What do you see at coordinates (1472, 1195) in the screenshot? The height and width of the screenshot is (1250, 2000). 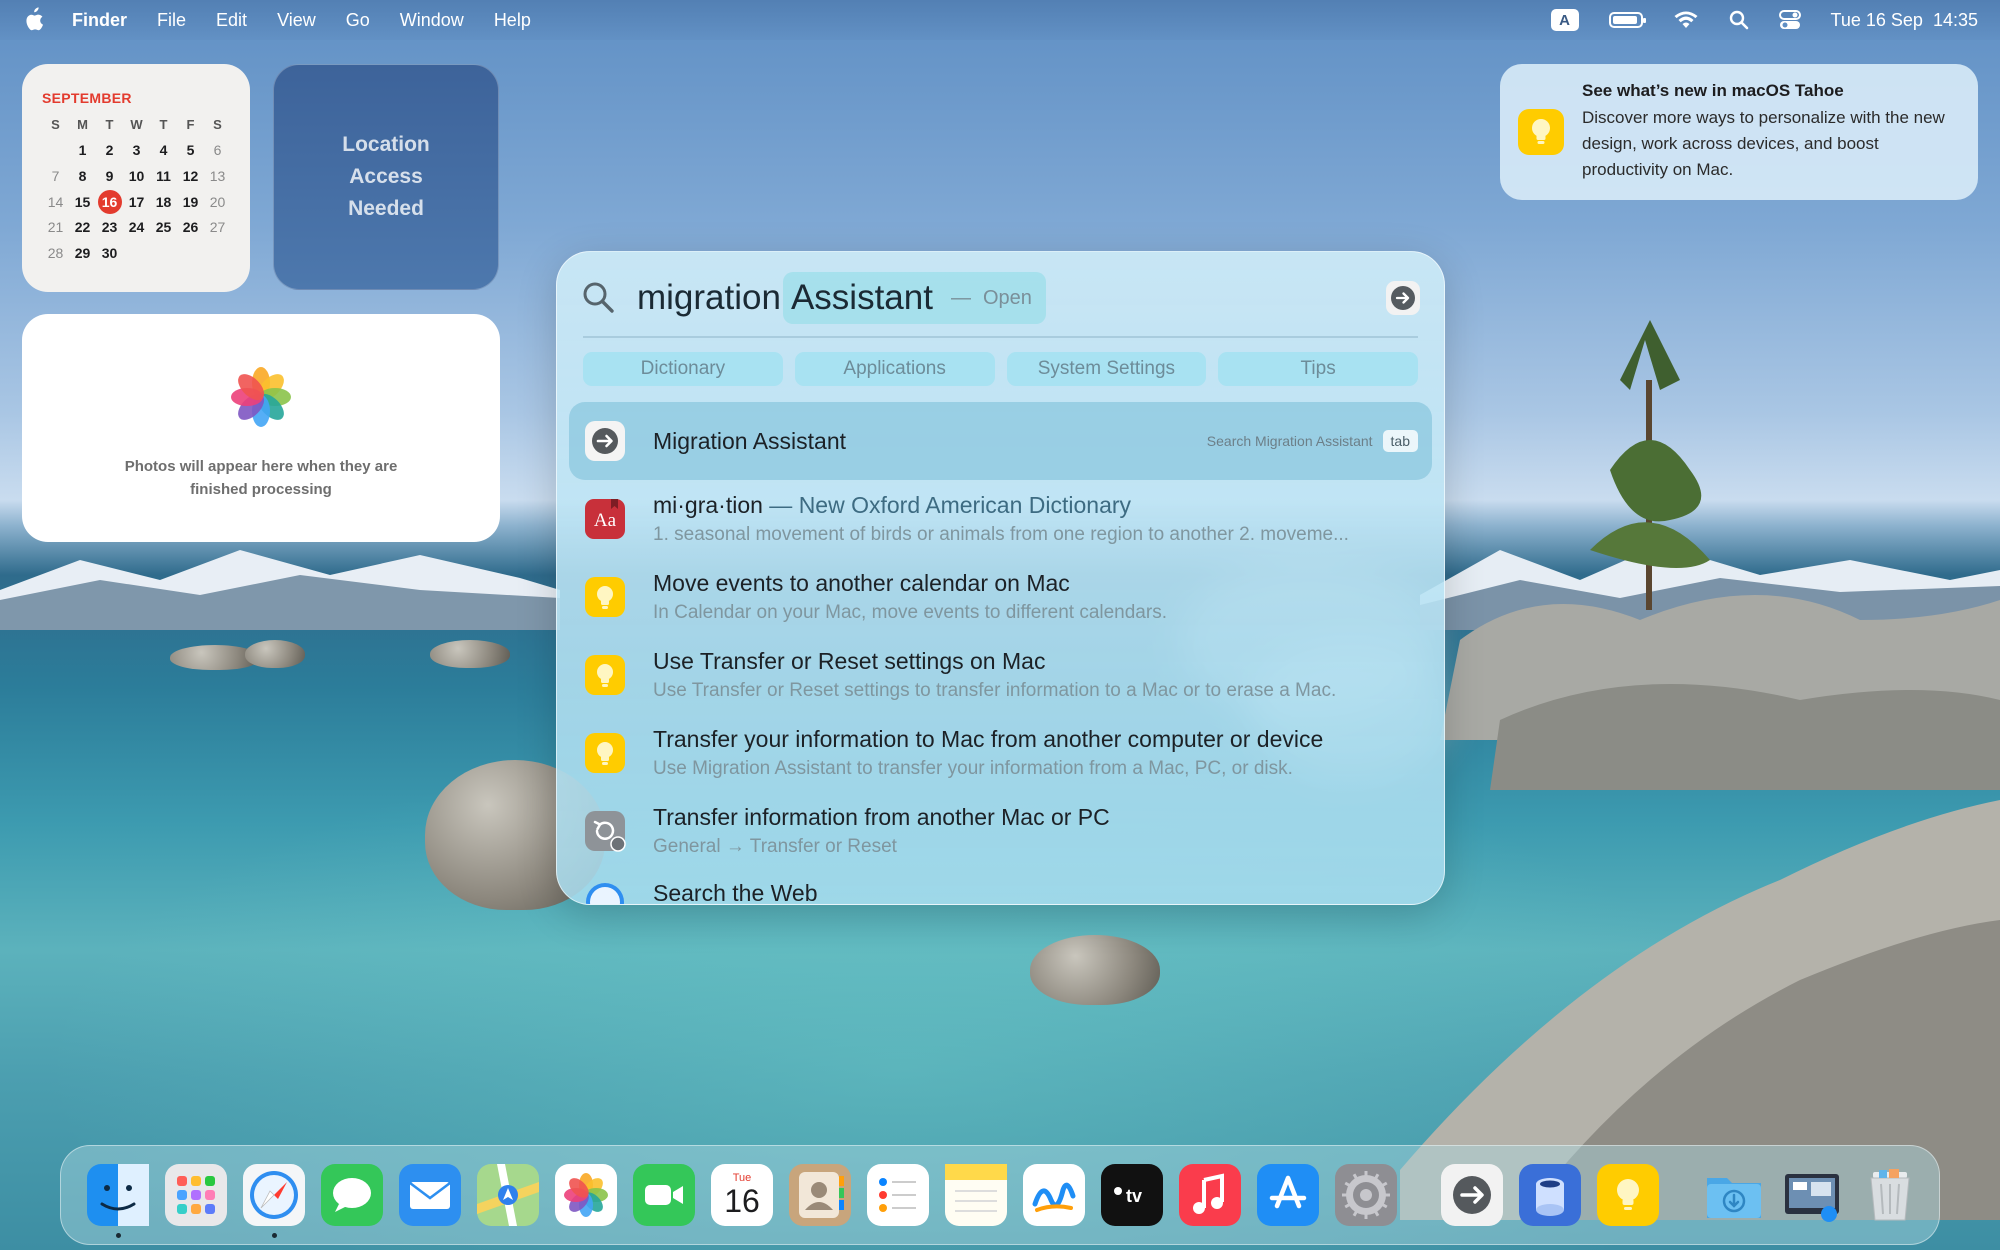 I see `migration-assistant-icon` at bounding box center [1472, 1195].